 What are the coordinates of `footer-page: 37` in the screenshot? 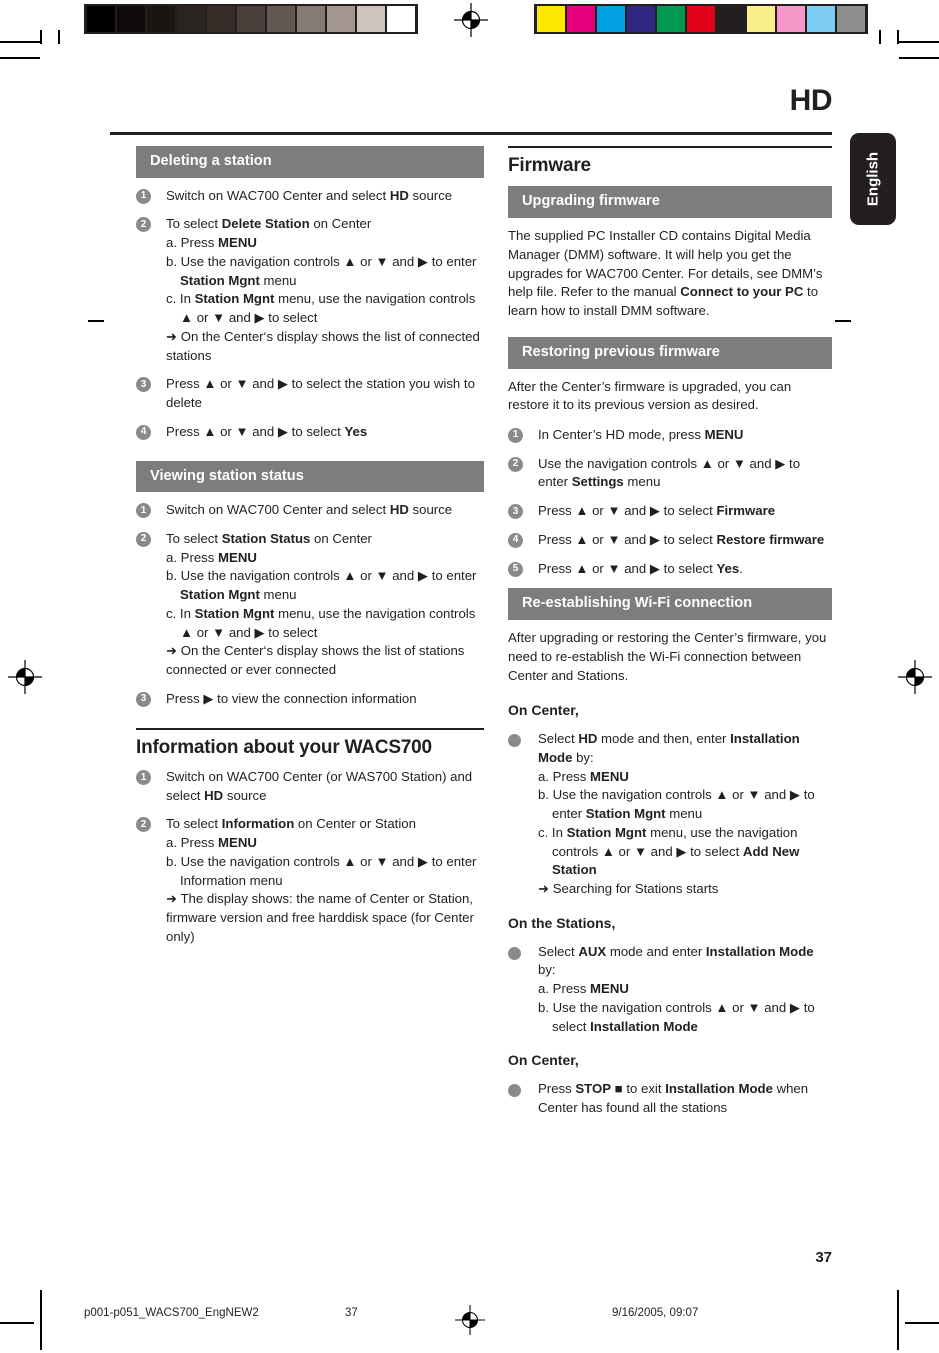 It's located at (351, 1313).